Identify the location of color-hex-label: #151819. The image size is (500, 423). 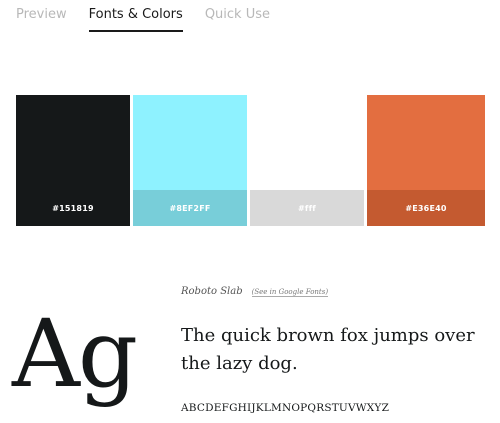
(73, 208).